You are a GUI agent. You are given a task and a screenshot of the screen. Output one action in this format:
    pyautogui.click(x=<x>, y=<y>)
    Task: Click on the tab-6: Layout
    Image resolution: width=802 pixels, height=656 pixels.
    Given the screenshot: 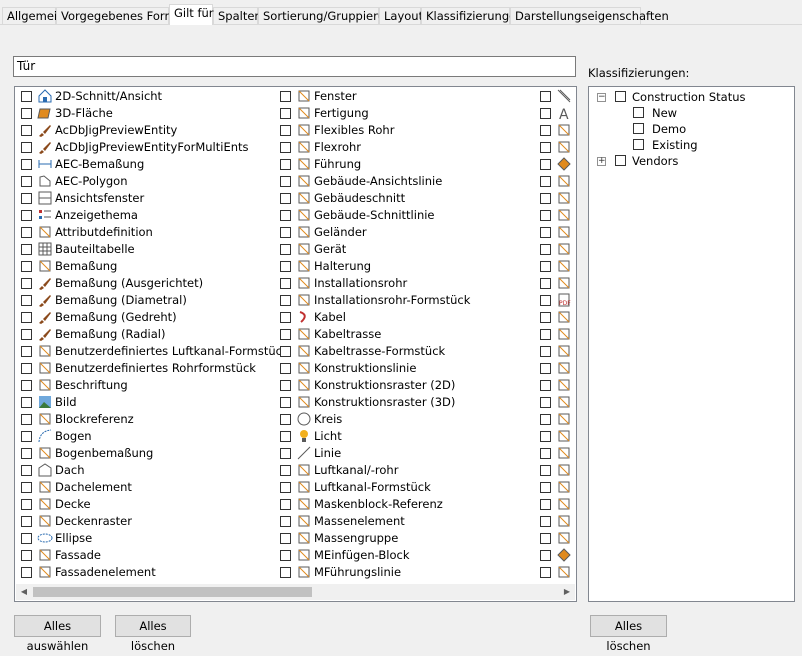 What is the action you would take?
    pyautogui.click(x=401, y=15)
    